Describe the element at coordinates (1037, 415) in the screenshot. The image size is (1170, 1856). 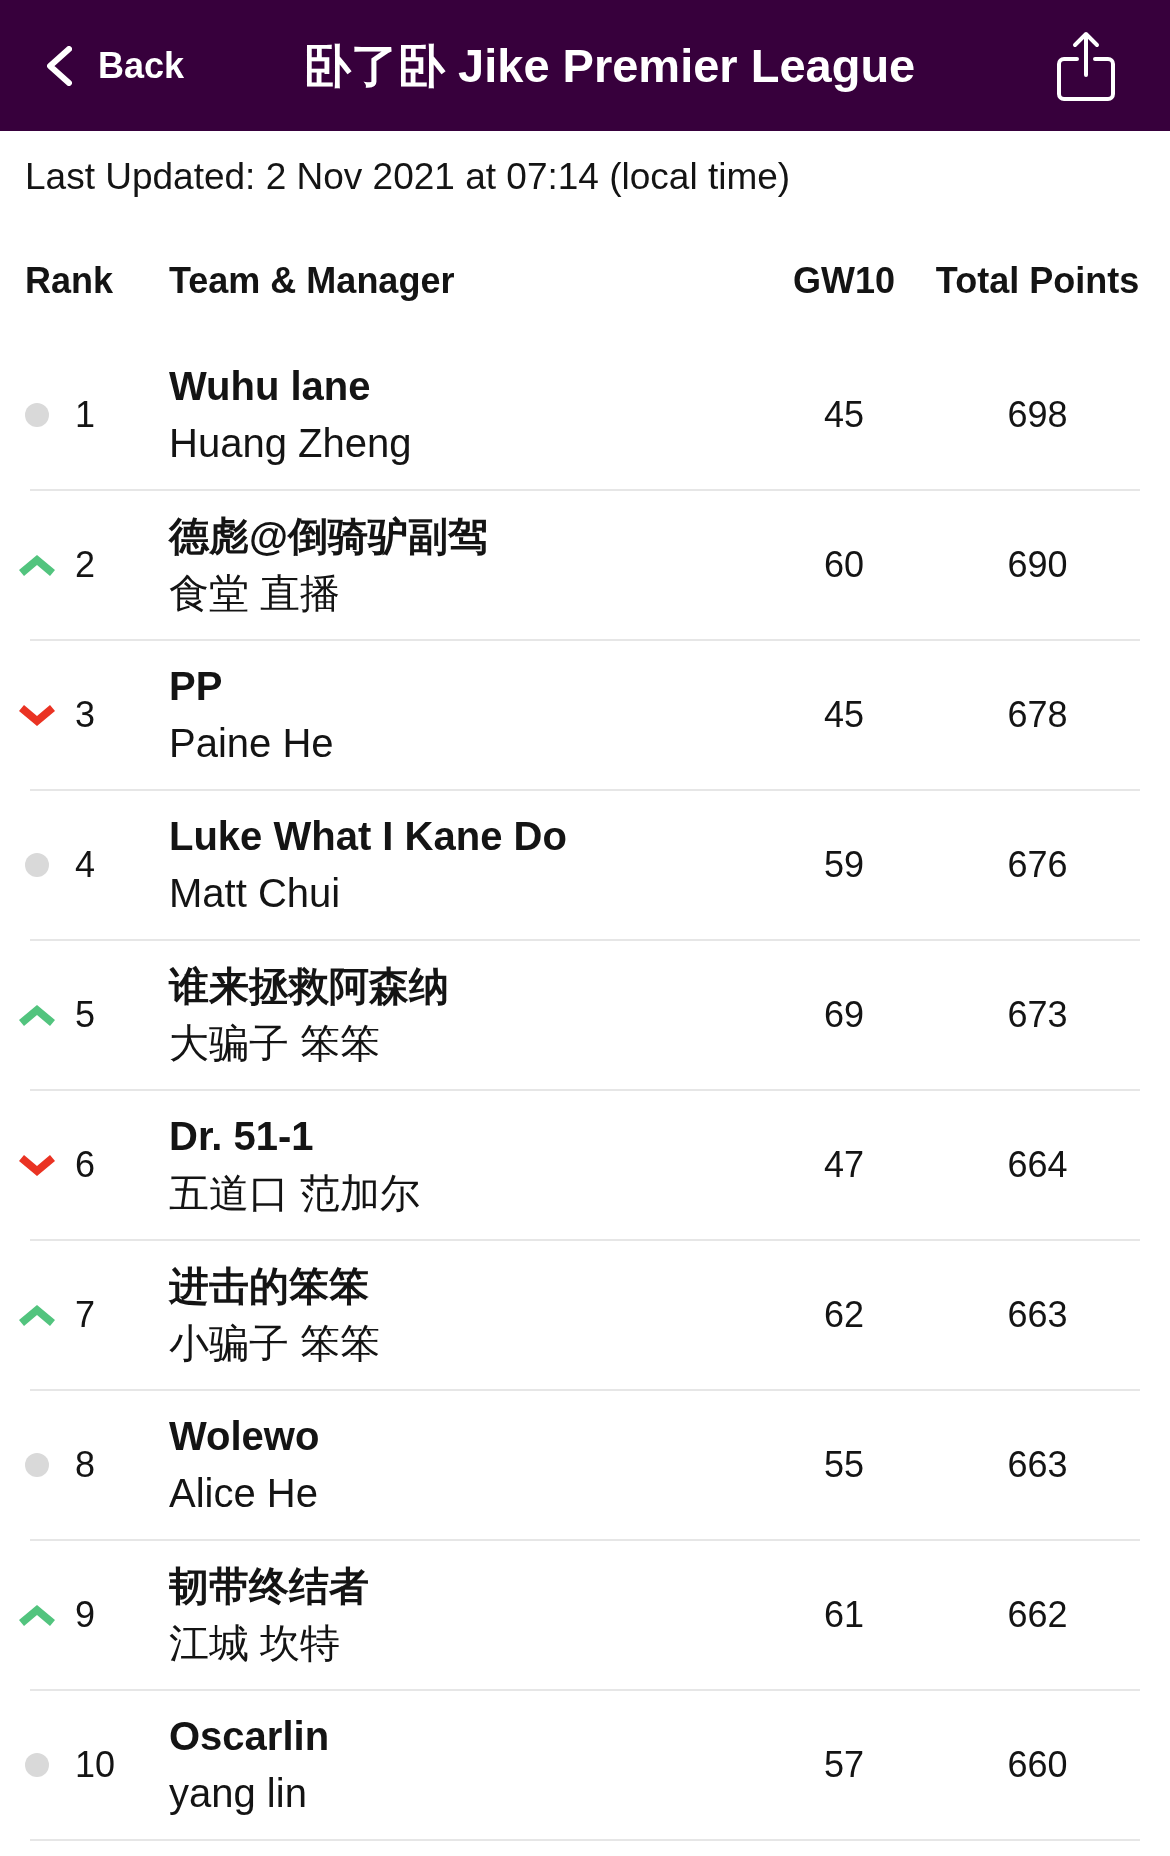
I see `total-points: 698` at that location.